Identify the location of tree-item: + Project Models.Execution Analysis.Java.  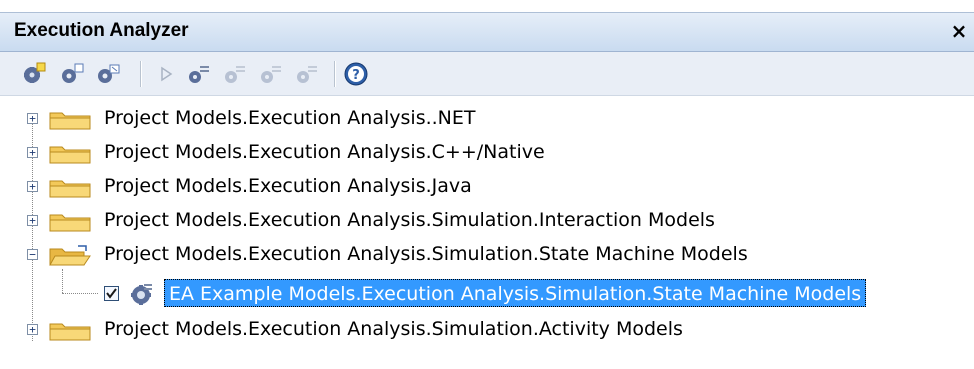
(487, 187).